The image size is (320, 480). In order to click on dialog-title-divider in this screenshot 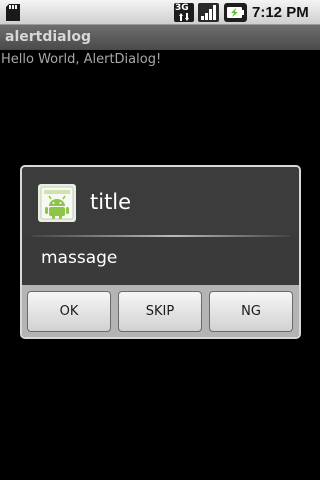, I will do `click(161, 236)`.